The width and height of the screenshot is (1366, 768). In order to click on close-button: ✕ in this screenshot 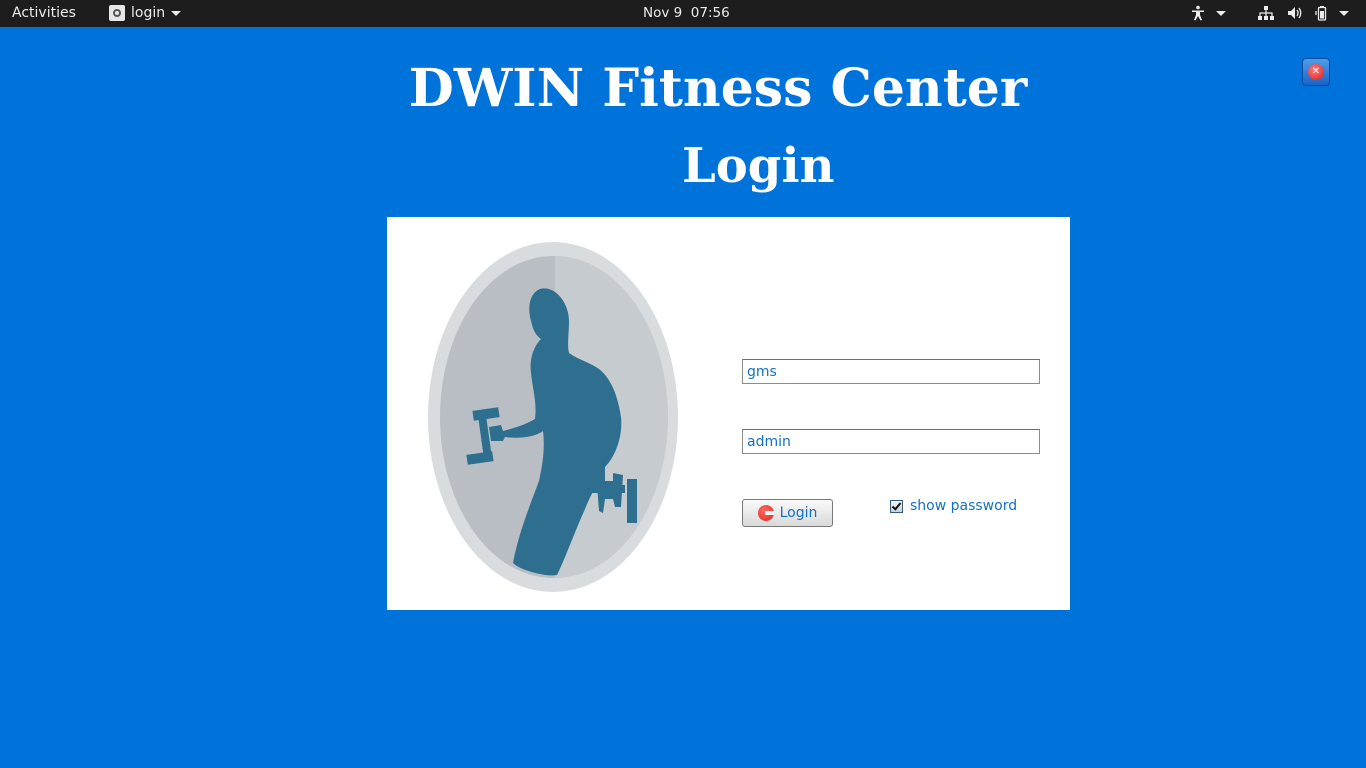, I will do `click(1316, 72)`.